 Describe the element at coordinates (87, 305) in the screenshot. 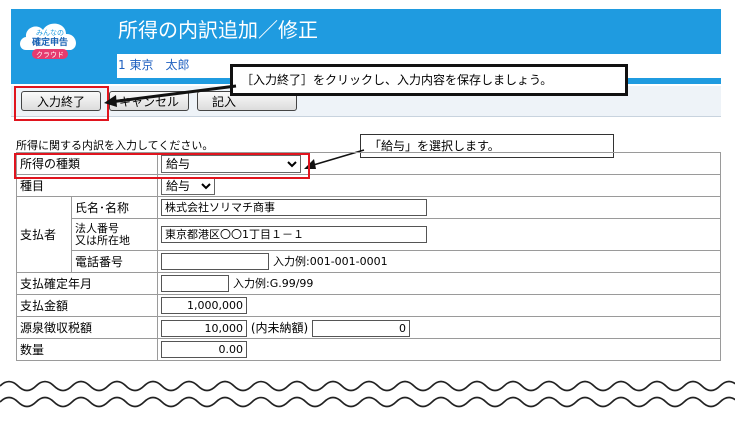

I see `amount-label: 支払金額` at that location.